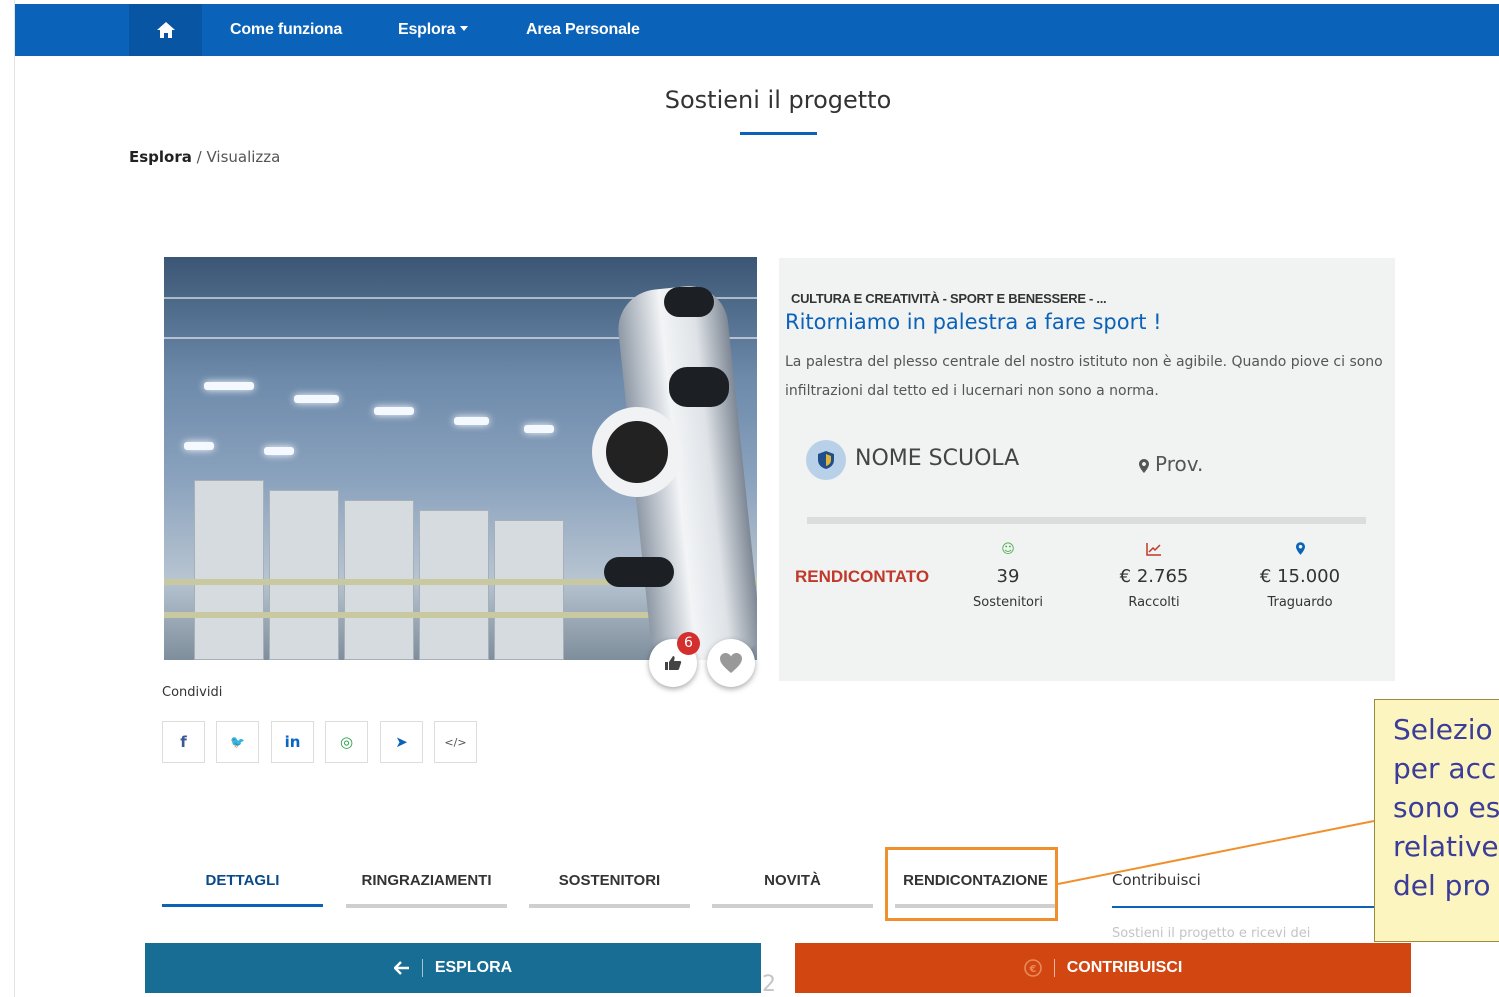 This screenshot has height=997, width=1499. Describe the element at coordinates (1446, 846) in the screenshot. I see `tooltip-line: relative` at that location.